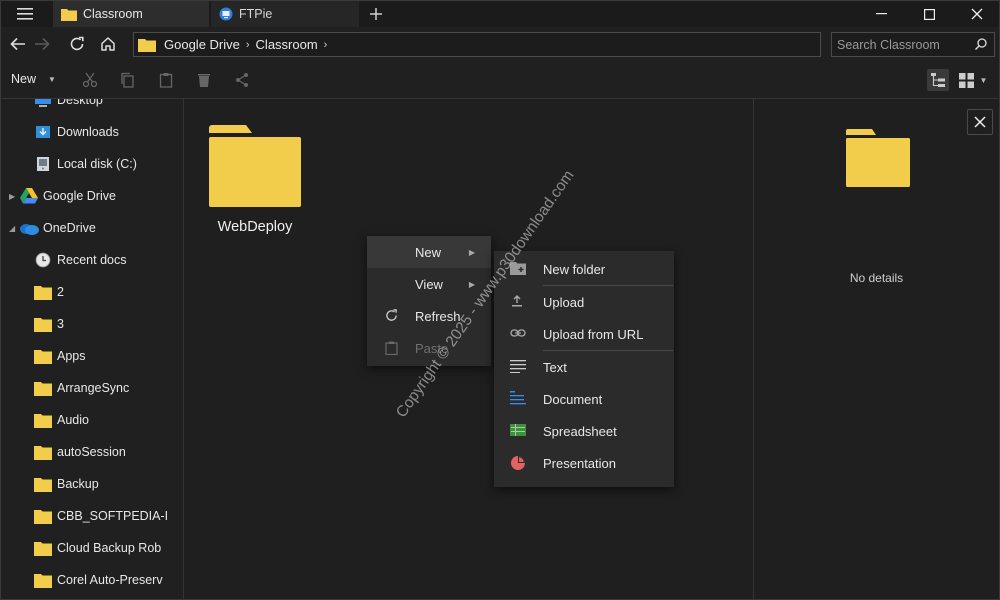  What do you see at coordinates (584, 399) in the screenshot?
I see `submenu-item-document: Document` at bounding box center [584, 399].